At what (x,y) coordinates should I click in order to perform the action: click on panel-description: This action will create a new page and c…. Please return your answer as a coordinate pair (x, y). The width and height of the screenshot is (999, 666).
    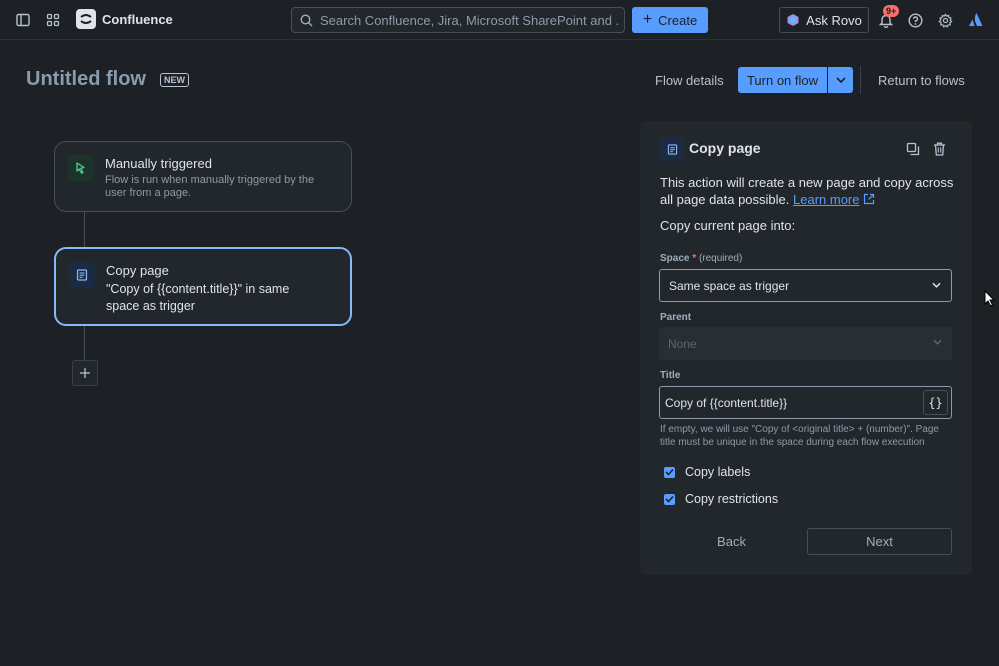
    Looking at the image, I should click on (810, 191).